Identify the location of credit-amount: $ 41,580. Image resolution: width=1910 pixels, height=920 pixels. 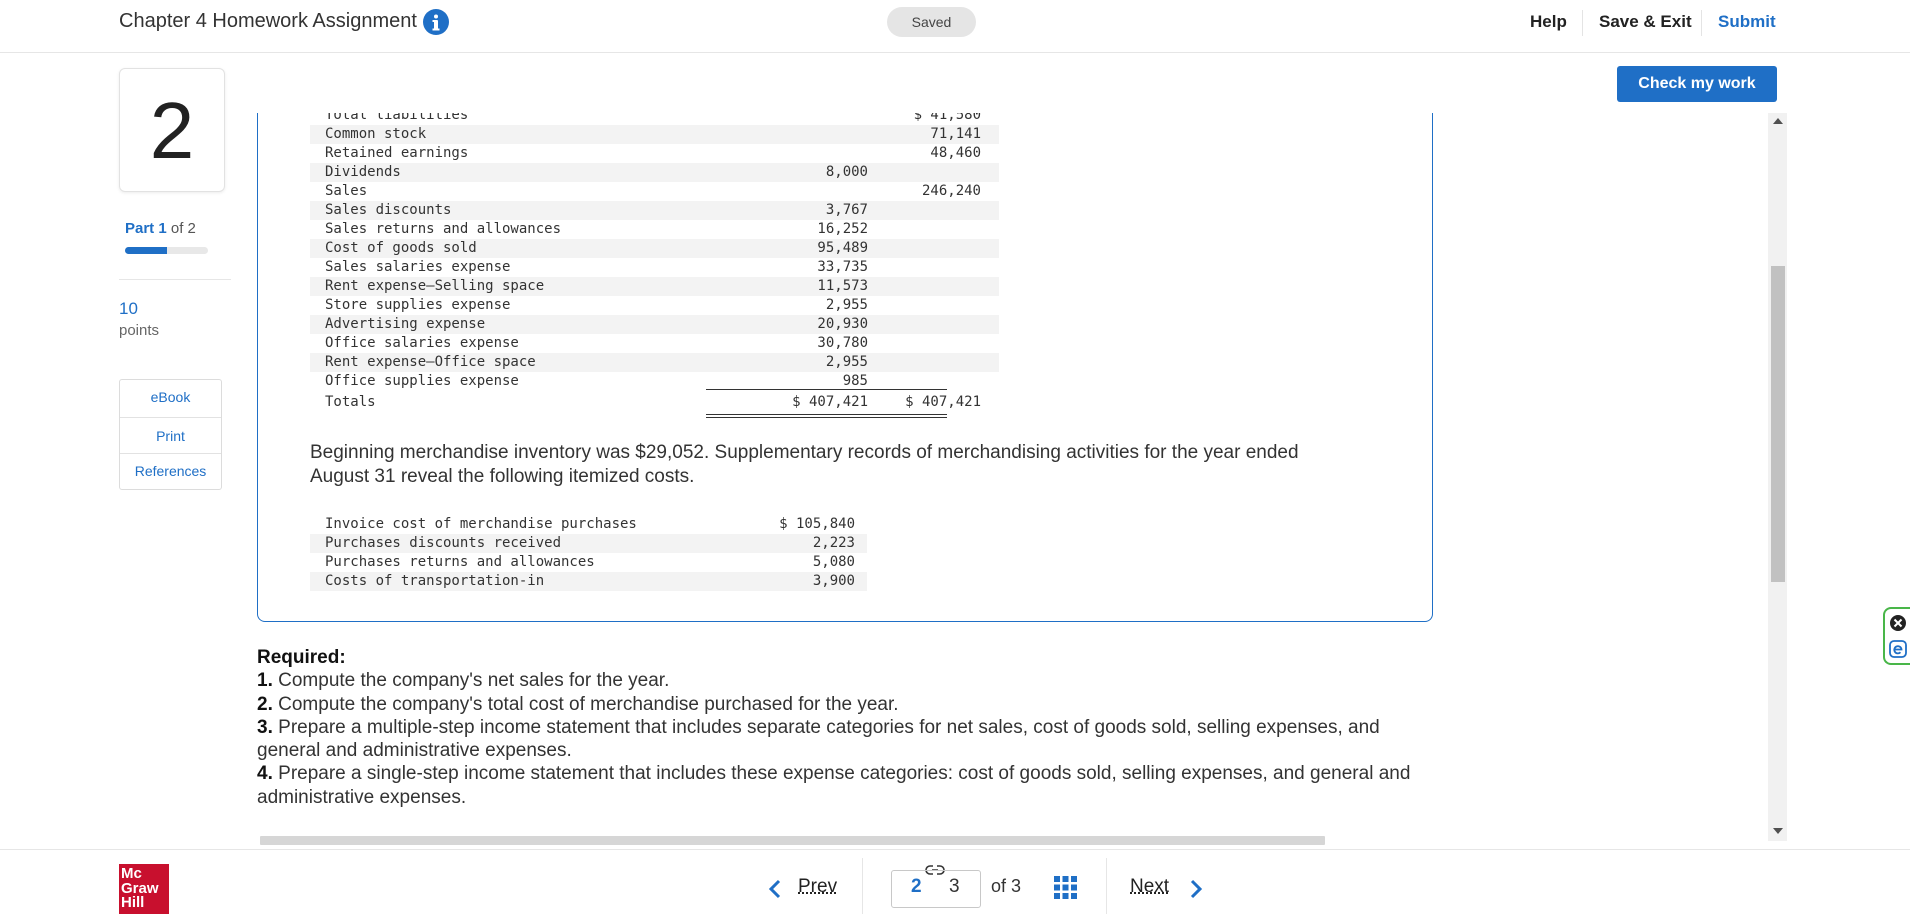
(947, 118).